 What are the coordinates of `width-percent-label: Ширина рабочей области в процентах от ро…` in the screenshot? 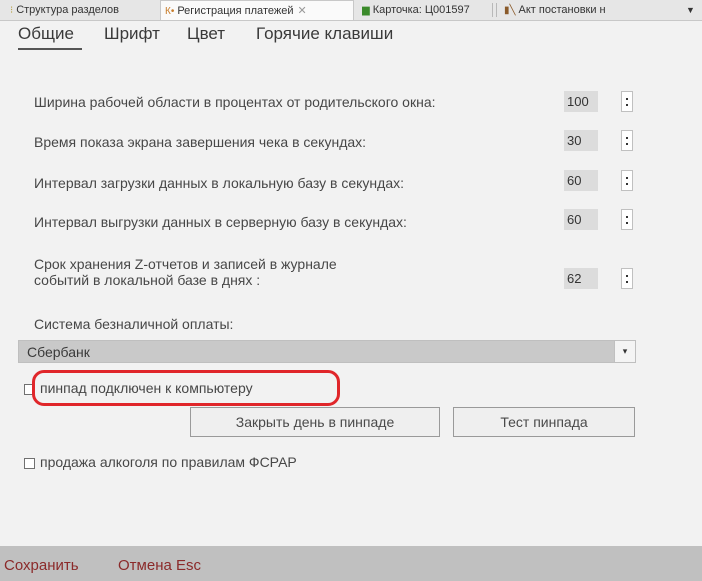 It's located at (235, 102).